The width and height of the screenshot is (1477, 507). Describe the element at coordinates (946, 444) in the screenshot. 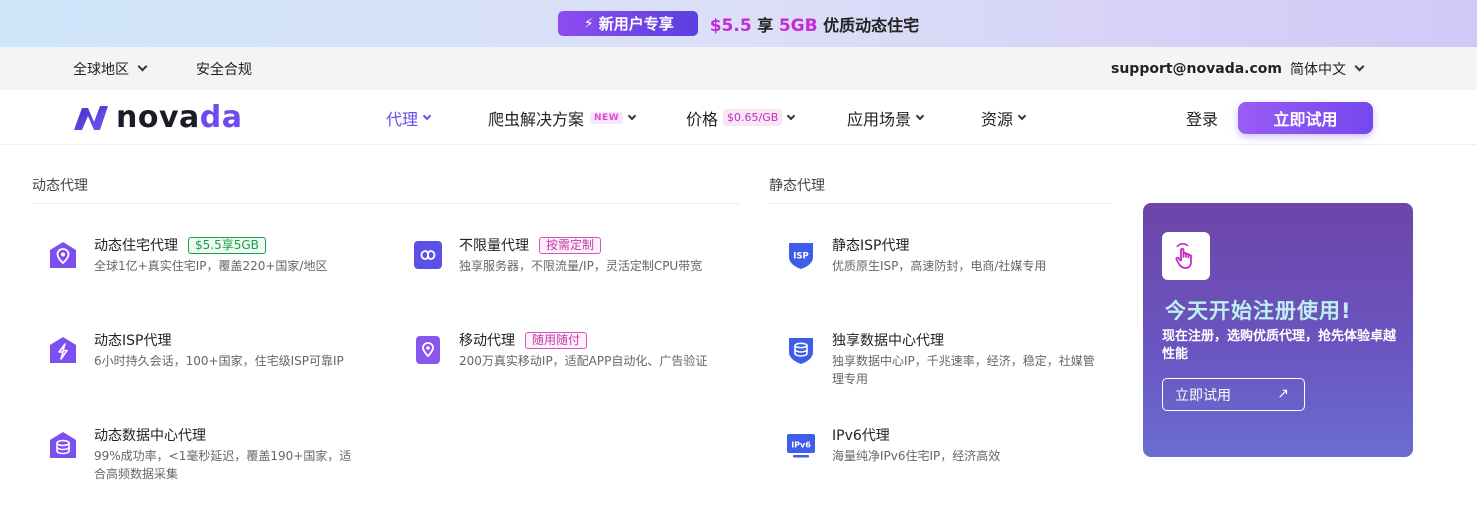

I see `card-ipv6: IPv6 IPv6代理 海量纯净IPv6住宅IP，经济高效` at that location.